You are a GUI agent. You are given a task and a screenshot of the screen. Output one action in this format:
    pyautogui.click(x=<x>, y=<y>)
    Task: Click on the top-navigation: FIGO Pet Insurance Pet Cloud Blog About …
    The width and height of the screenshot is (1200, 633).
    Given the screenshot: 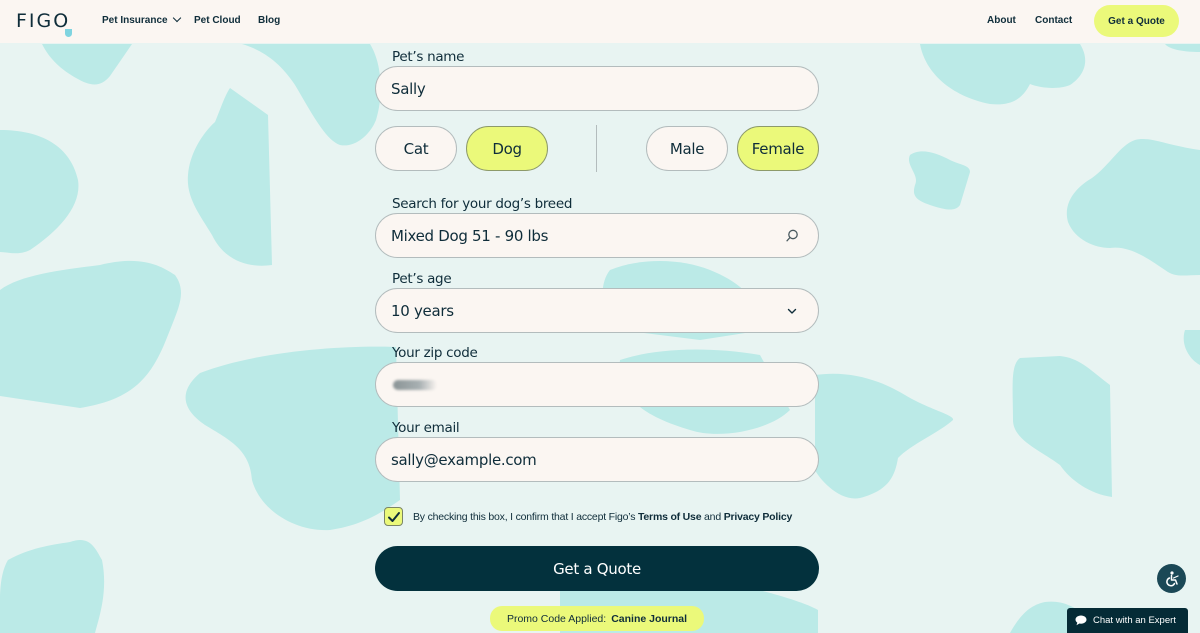 What is the action you would take?
    pyautogui.click(x=600, y=21)
    